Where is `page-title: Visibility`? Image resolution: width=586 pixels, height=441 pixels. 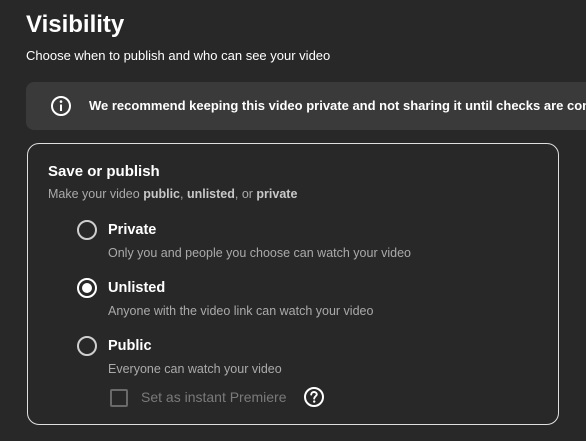
page-title: Visibility is located at coordinates (75, 24).